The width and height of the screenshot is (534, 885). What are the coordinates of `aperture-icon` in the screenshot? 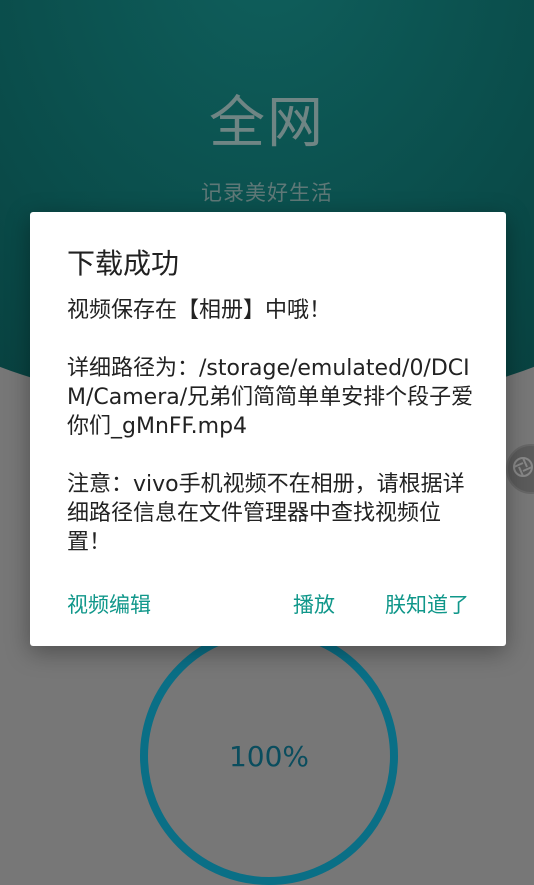 It's located at (523, 467).